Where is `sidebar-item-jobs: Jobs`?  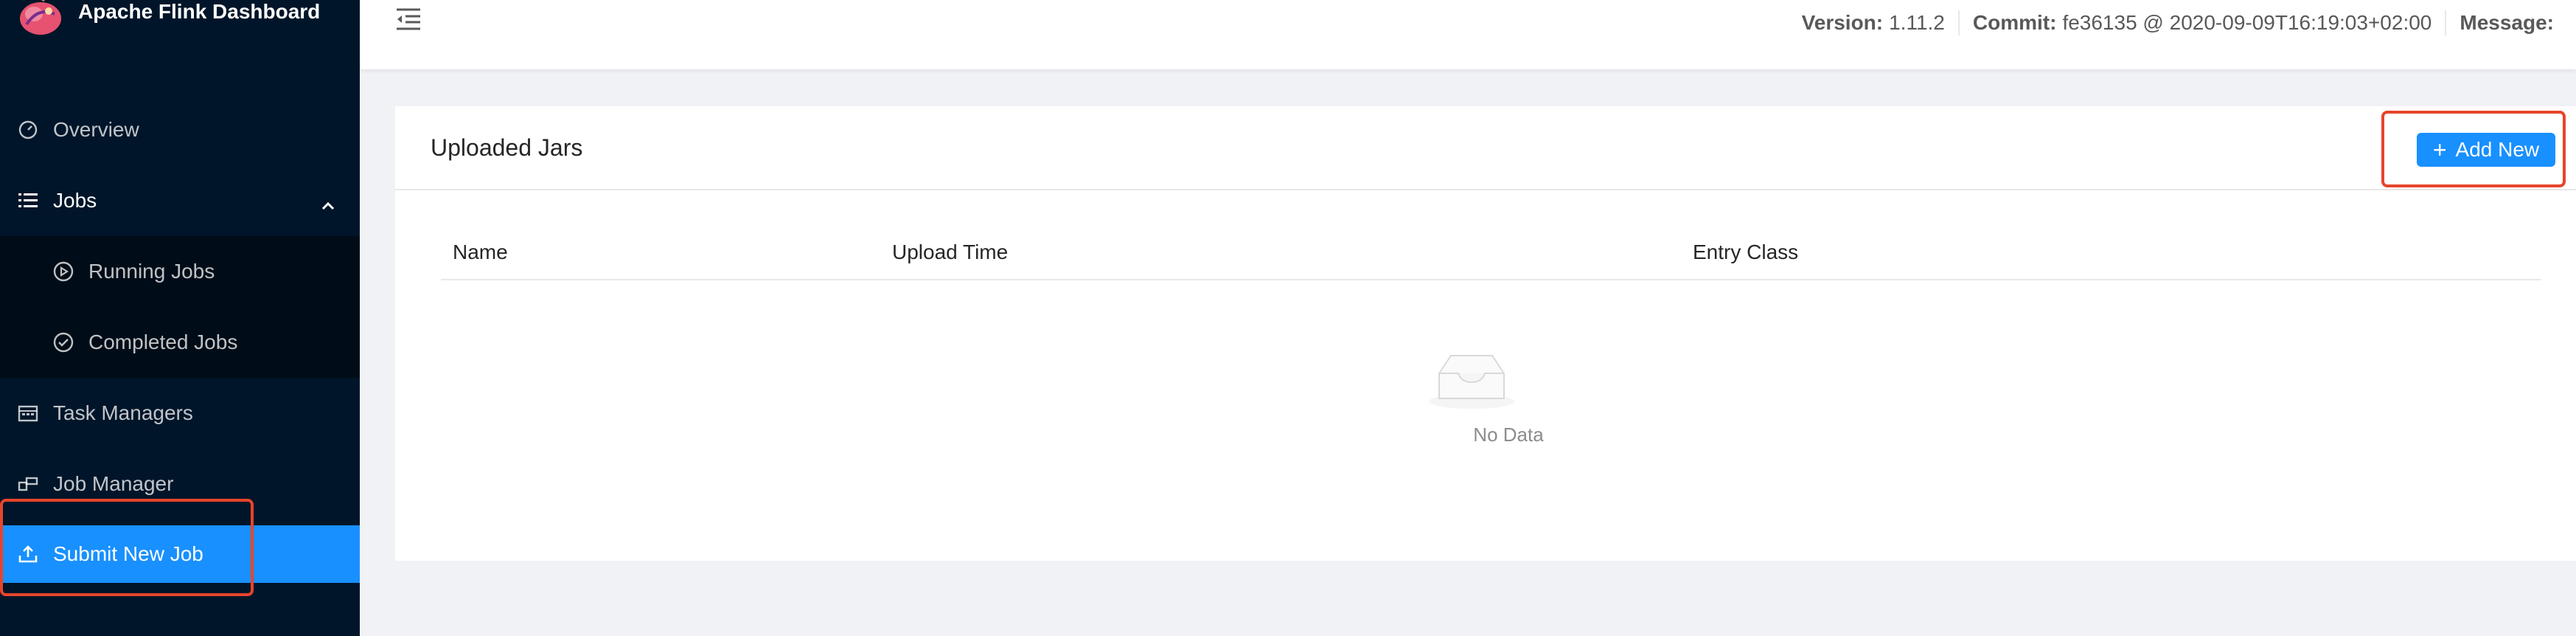
sidebar-item-jobs: Jobs is located at coordinates (180, 201).